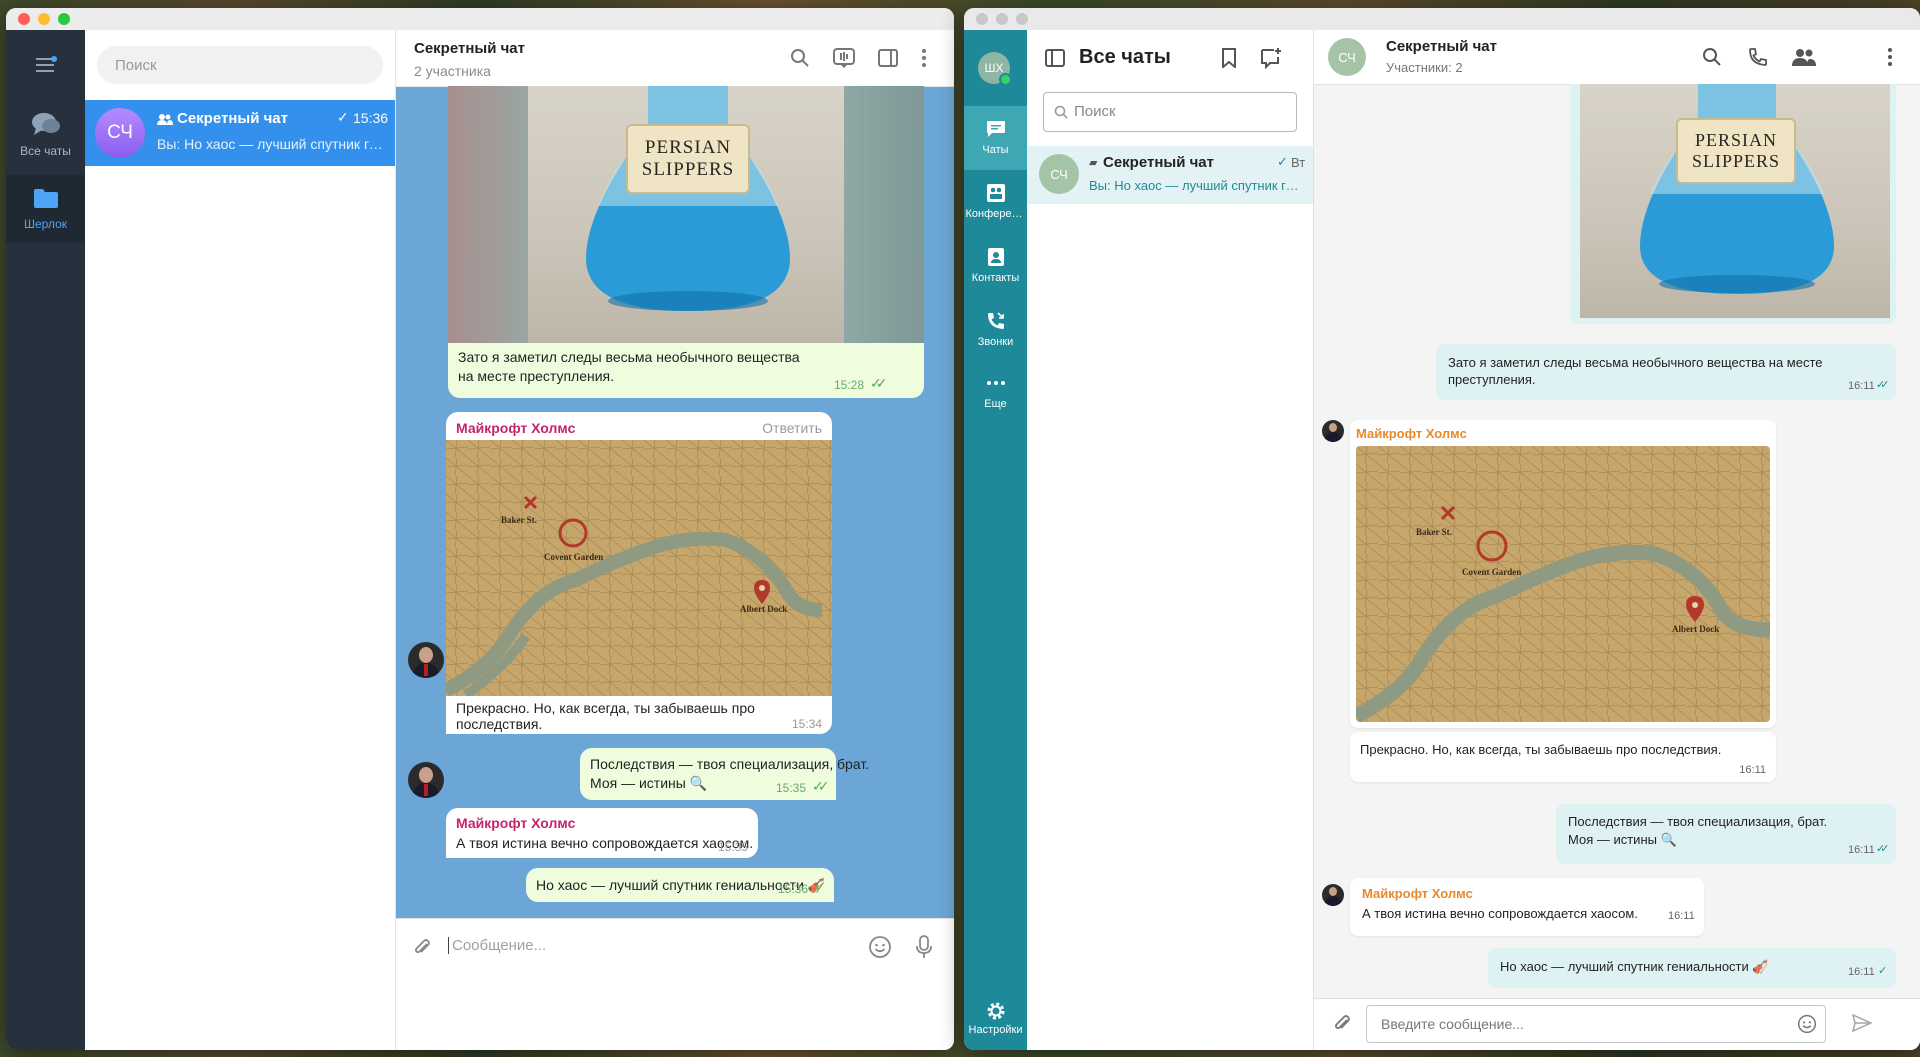 Image resolution: width=1920 pixels, height=1057 pixels. I want to click on chat-avatar-initials: СЧ, so click(1059, 174).